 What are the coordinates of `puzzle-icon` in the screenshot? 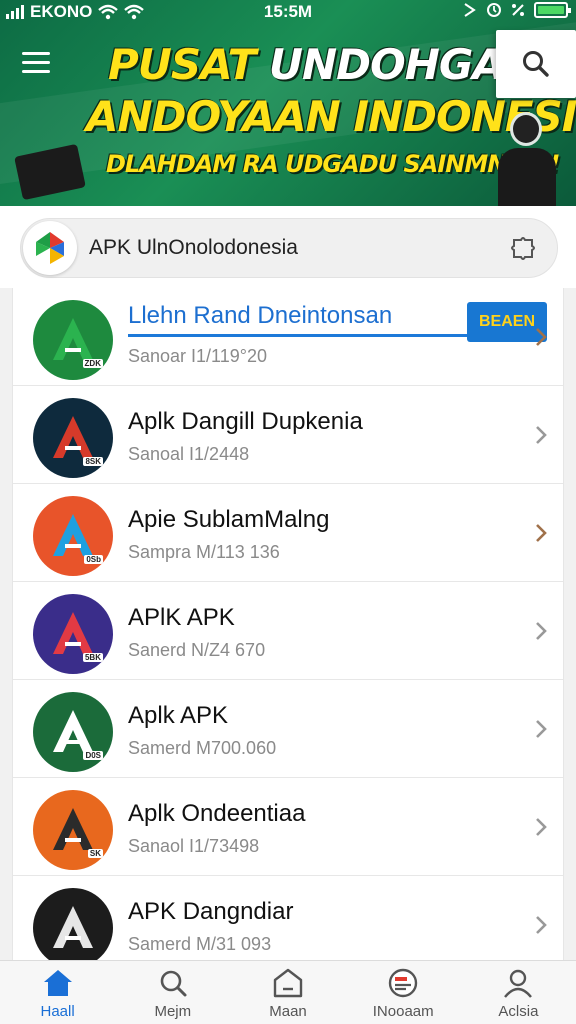 It's located at (523, 248).